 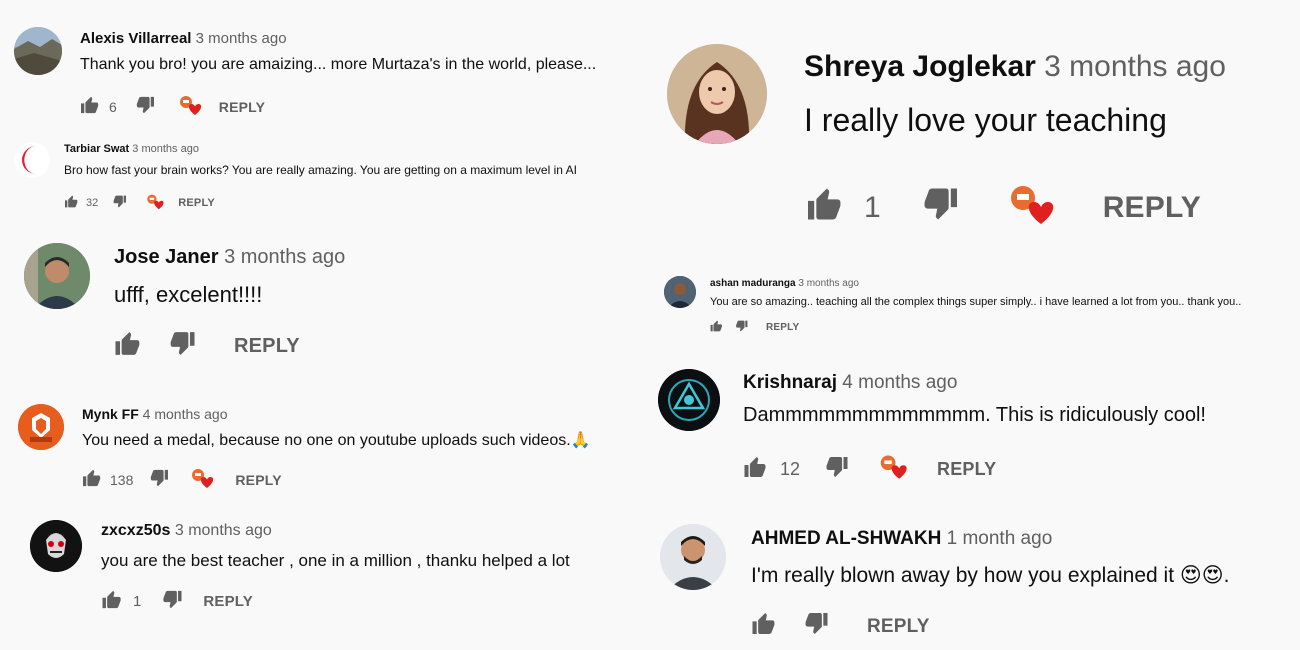 What do you see at coordinates (188, 294) in the screenshot?
I see `comment-text: ufff, excelent!!!!` at bounding box center [188, 294].